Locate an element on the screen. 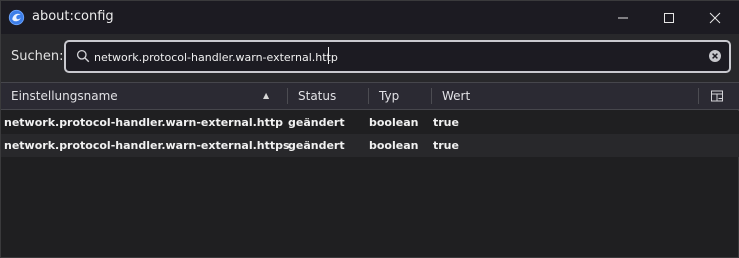 Image resolution: width=739 pixels, height=258 pixels. column-picker-icon is located at coordinates (717, 96).